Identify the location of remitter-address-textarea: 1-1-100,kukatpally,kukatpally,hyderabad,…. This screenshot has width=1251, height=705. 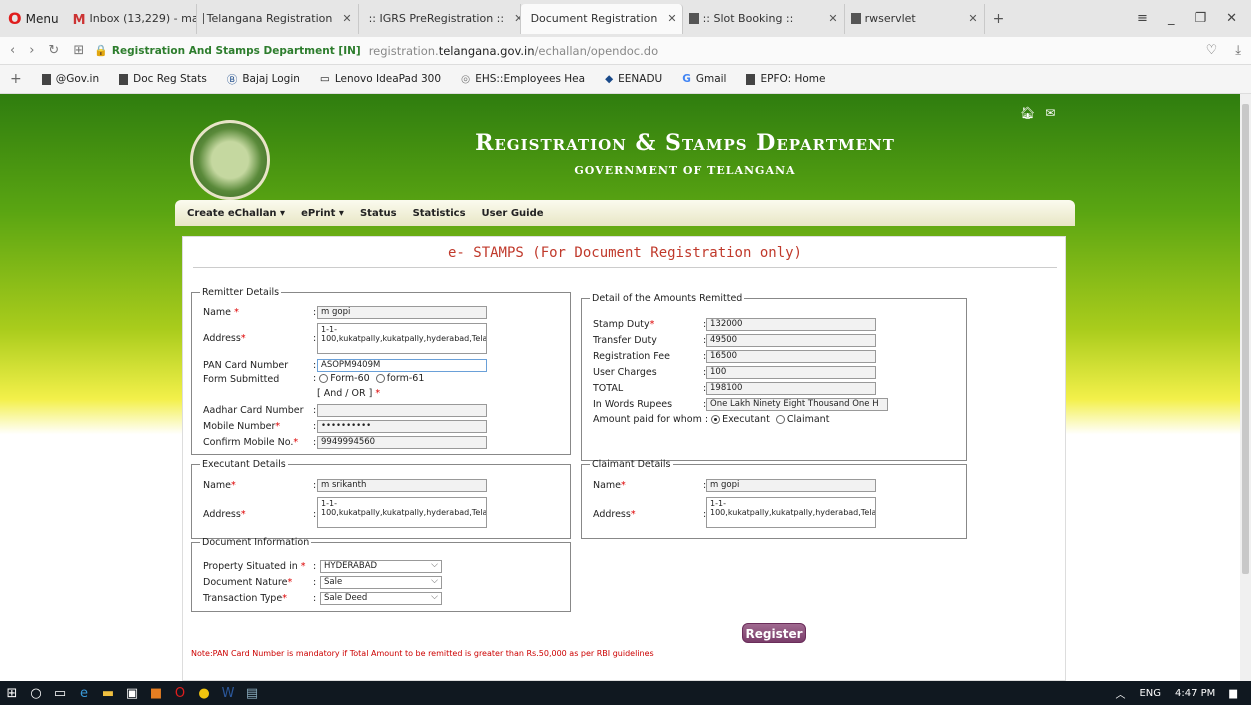
(402, 338).